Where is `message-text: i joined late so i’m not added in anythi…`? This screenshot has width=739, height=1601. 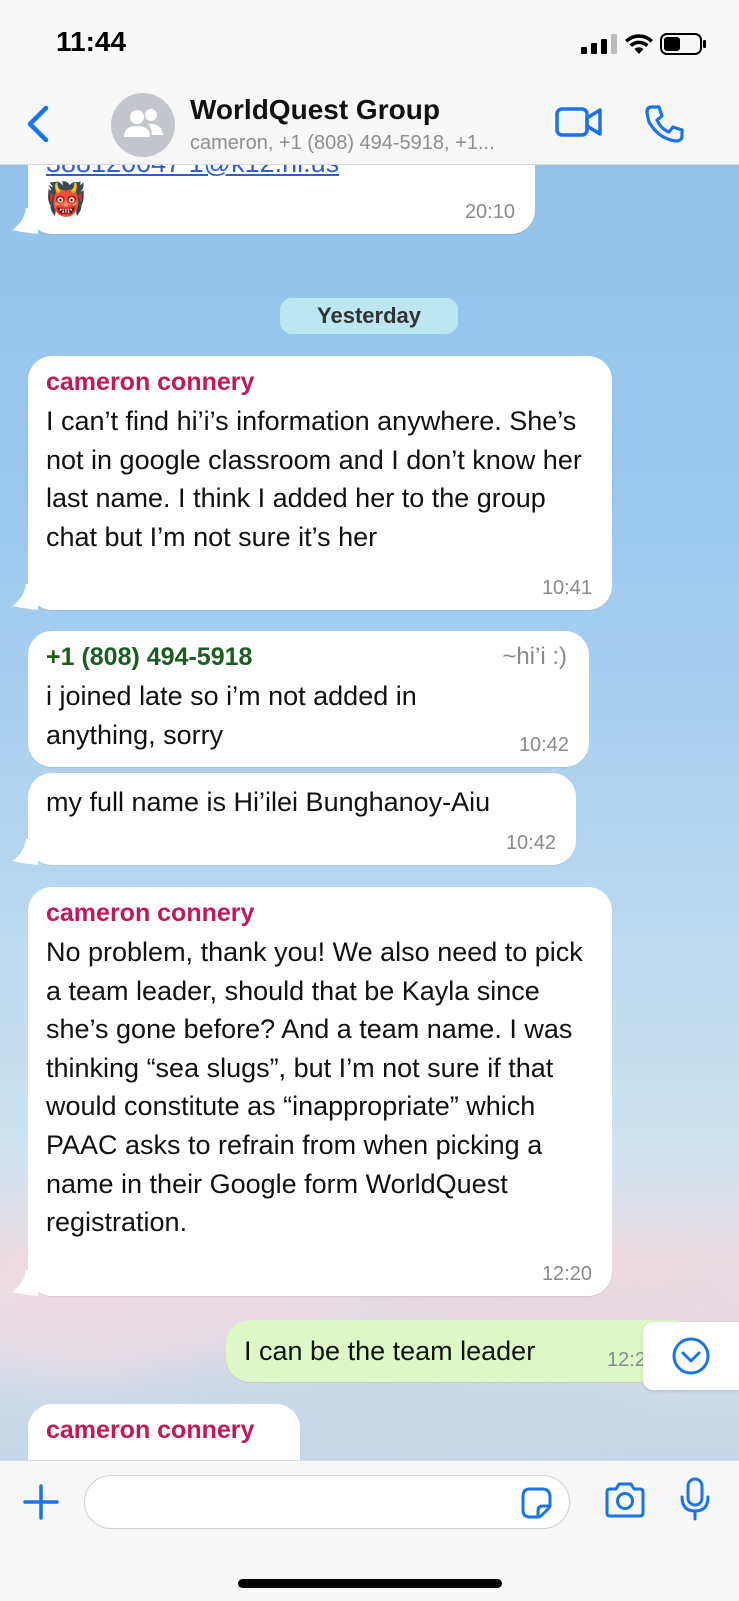 message-text: i joined late so i’m not added in anythi… is located at coordinates (231, 715).